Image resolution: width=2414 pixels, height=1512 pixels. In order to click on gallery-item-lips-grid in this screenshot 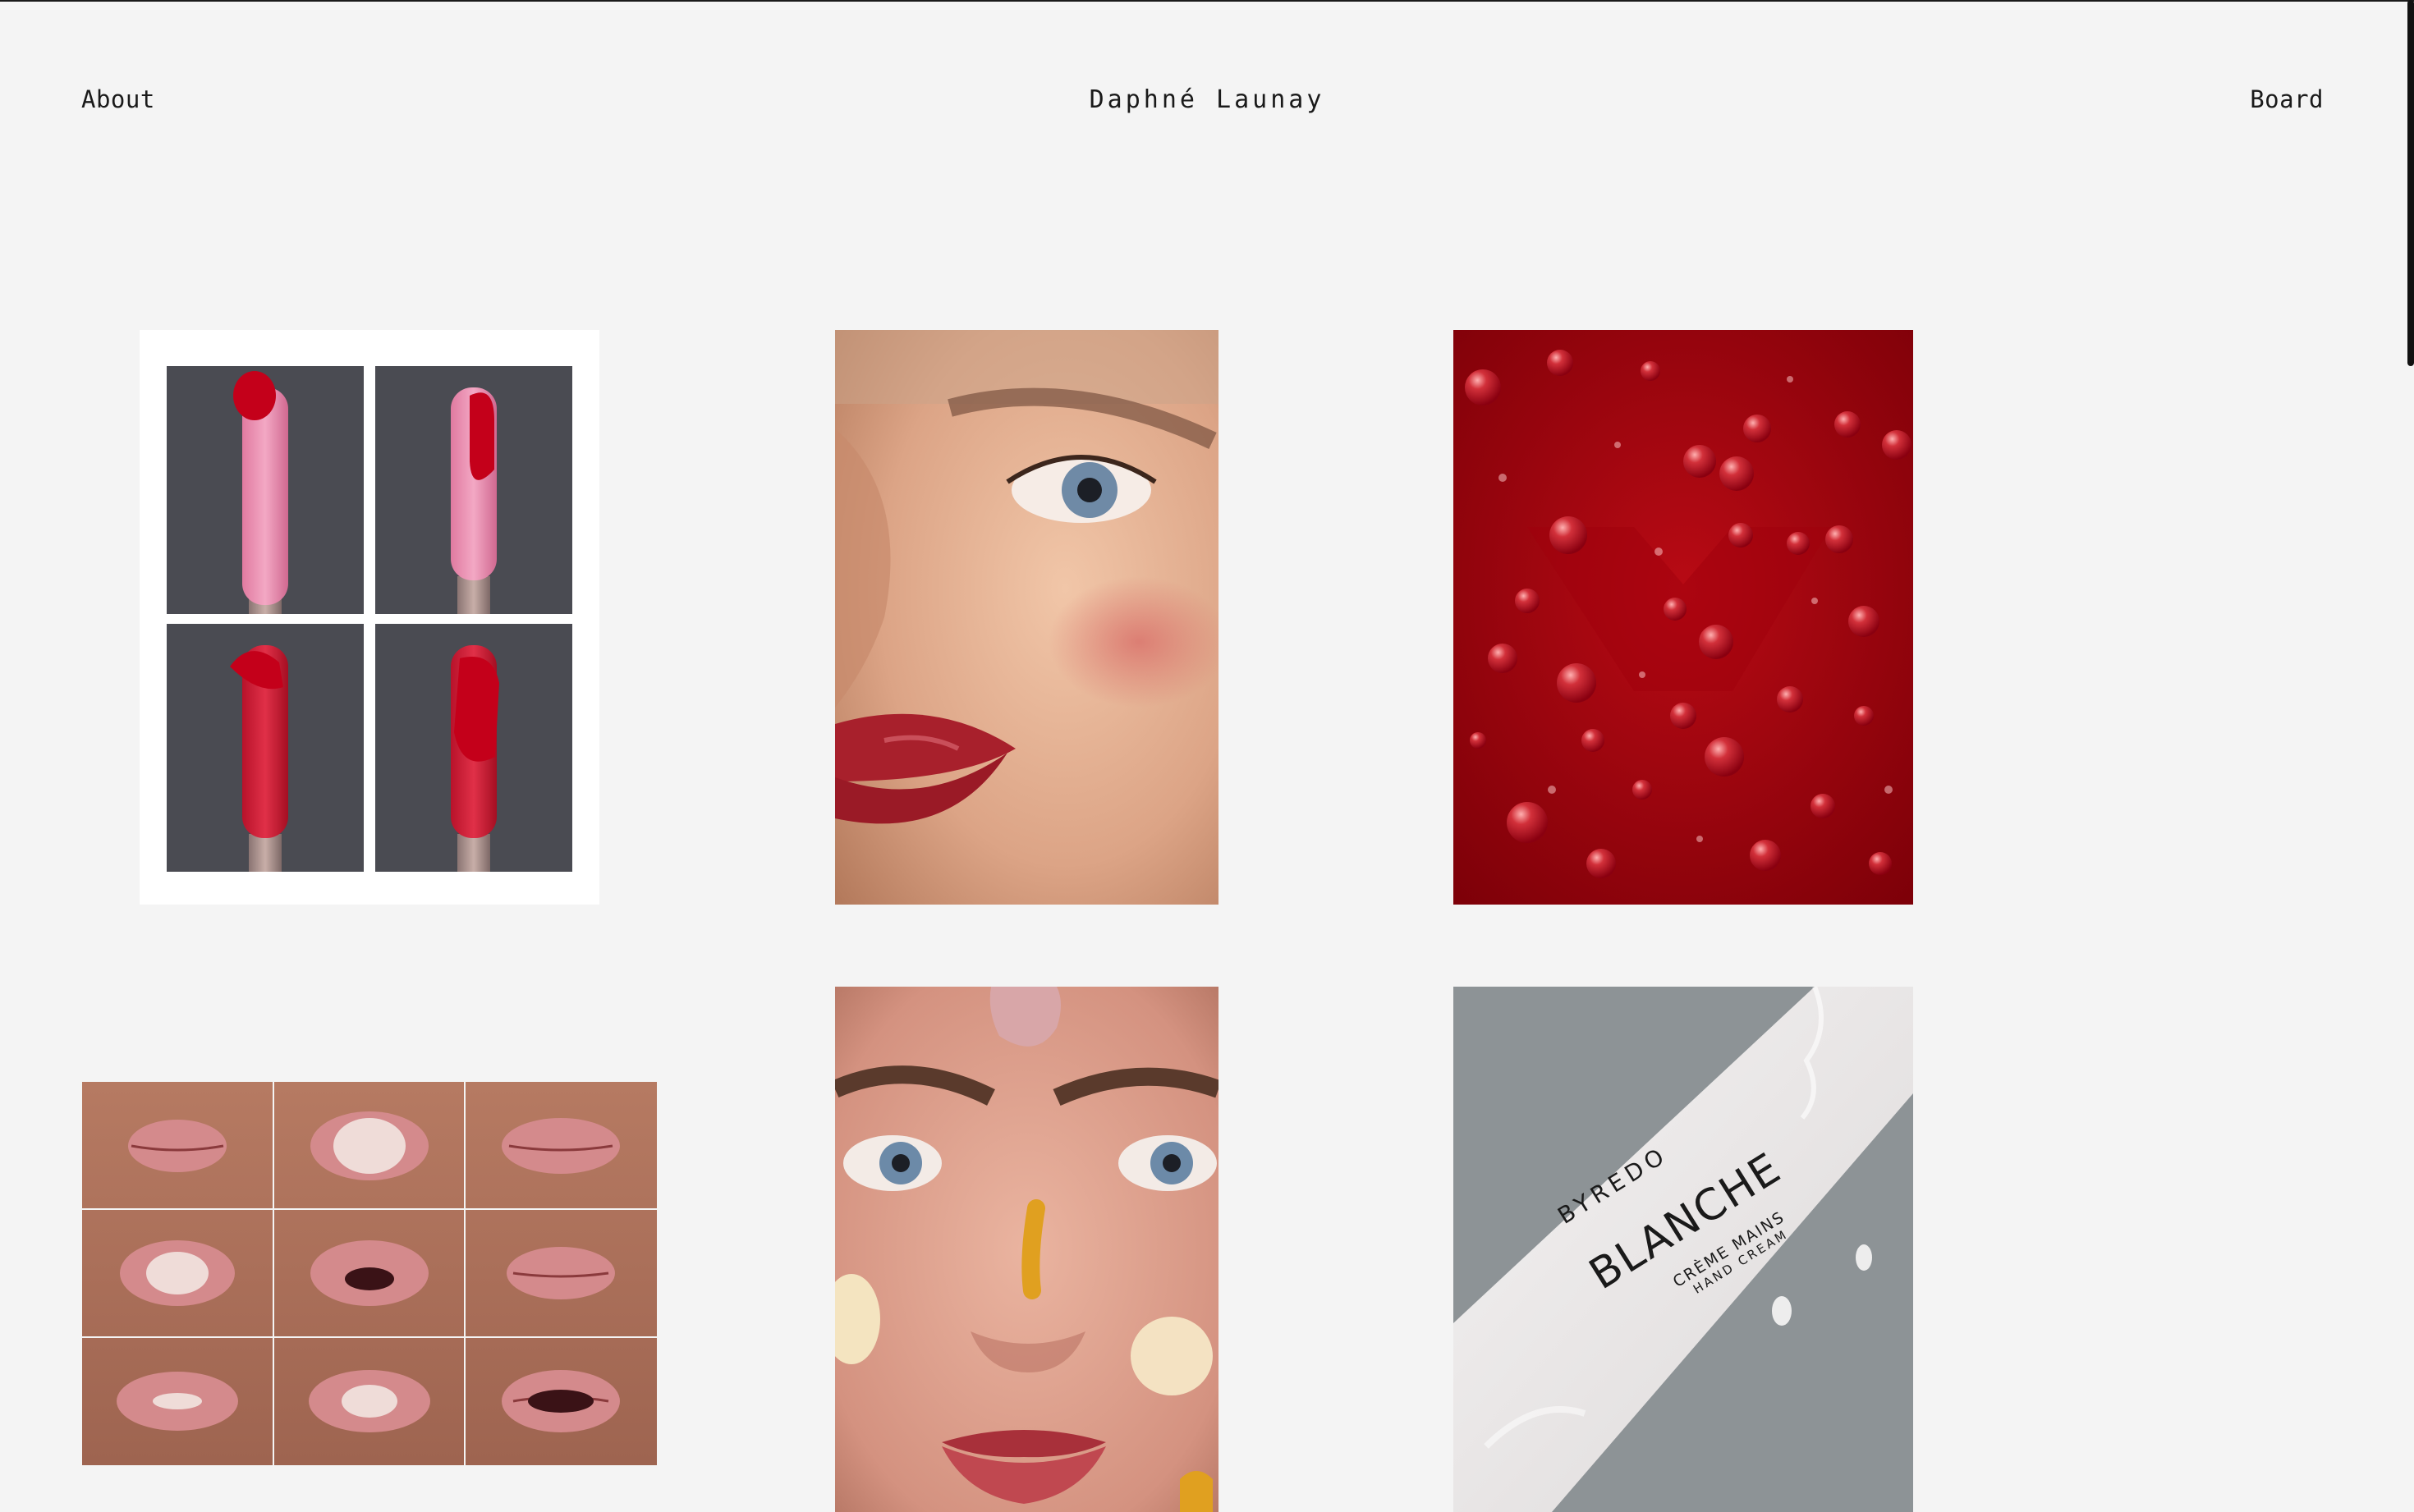, I will do `click(369, 1273)`.